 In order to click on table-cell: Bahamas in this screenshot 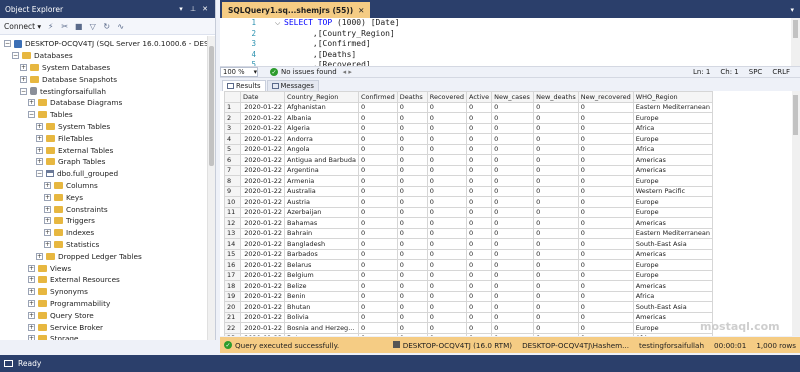, I will do `click(321, 223)`.